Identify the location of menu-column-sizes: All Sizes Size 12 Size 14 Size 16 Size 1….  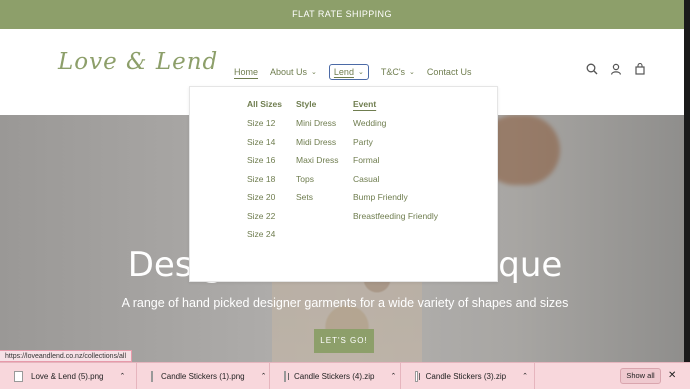
(264, 173).